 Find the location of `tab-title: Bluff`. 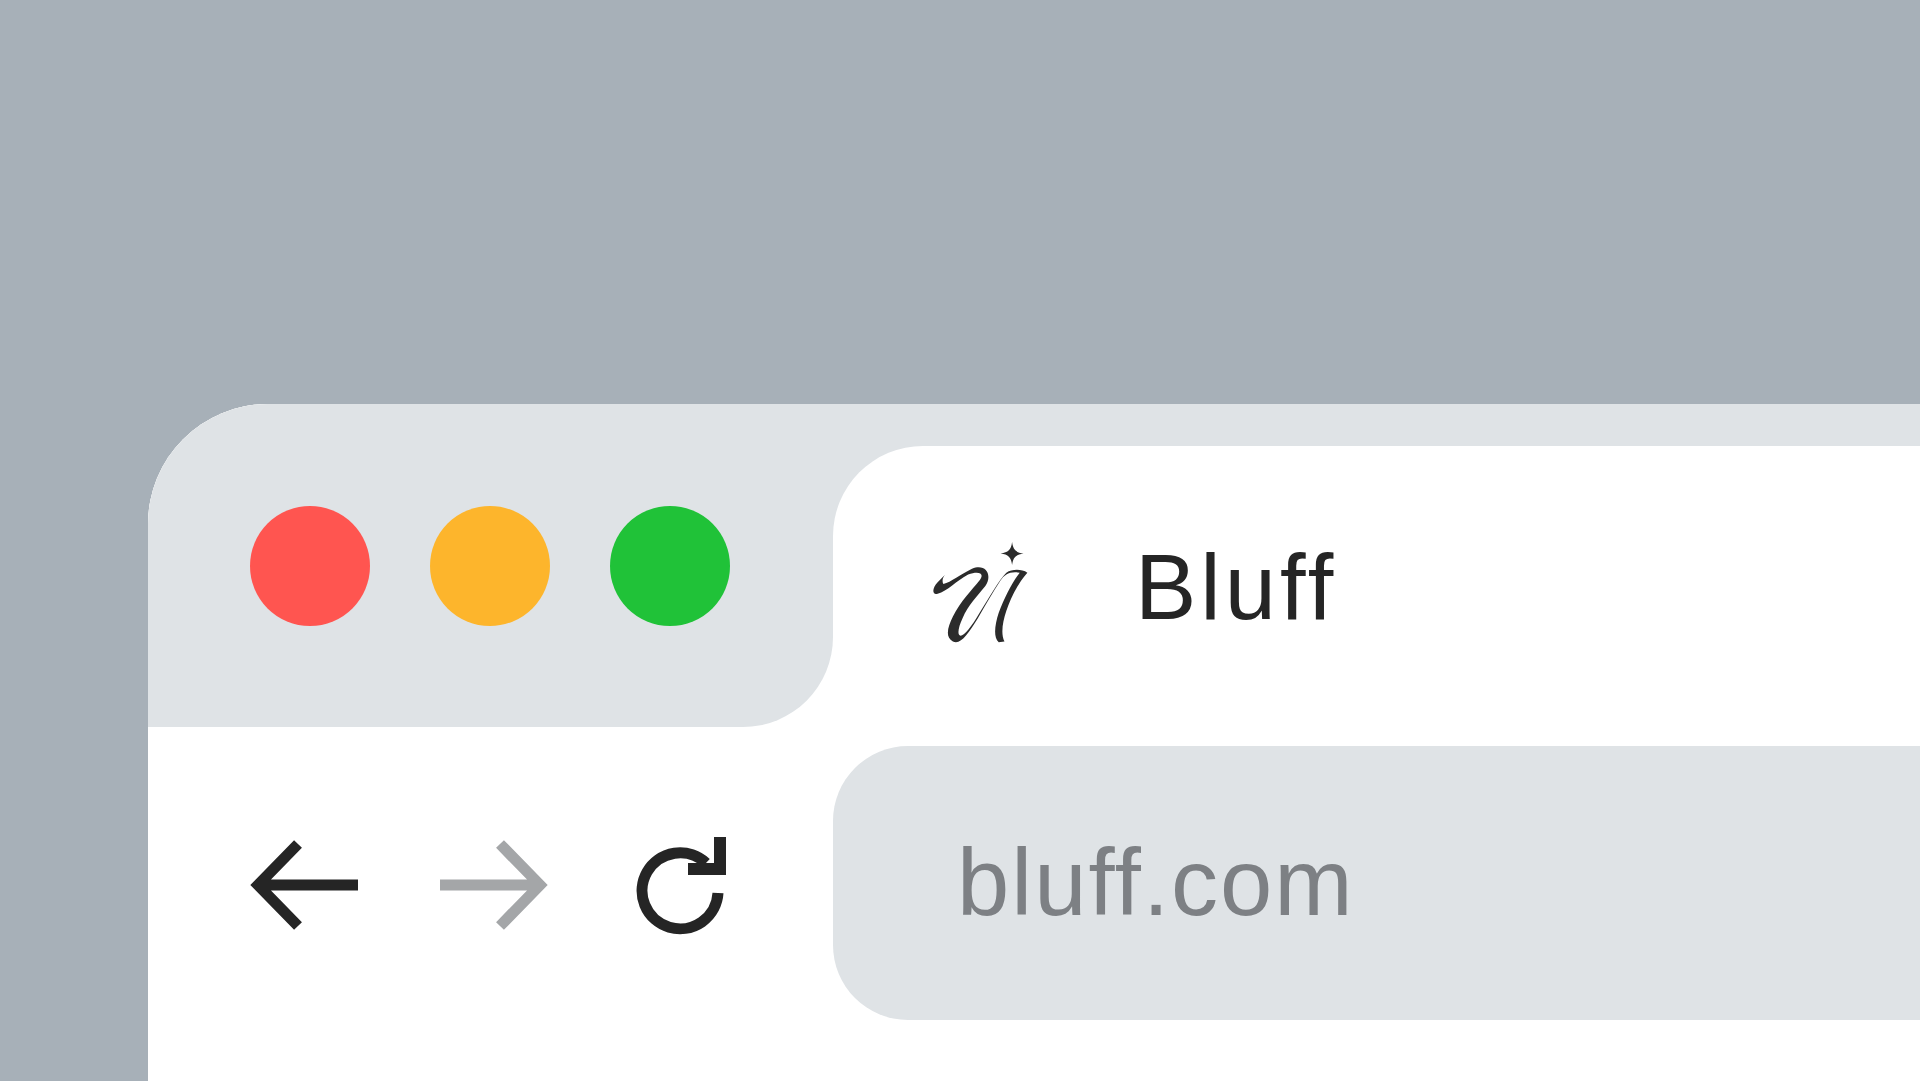

tab-title: Bluff is located at coordinates (1236, 586).